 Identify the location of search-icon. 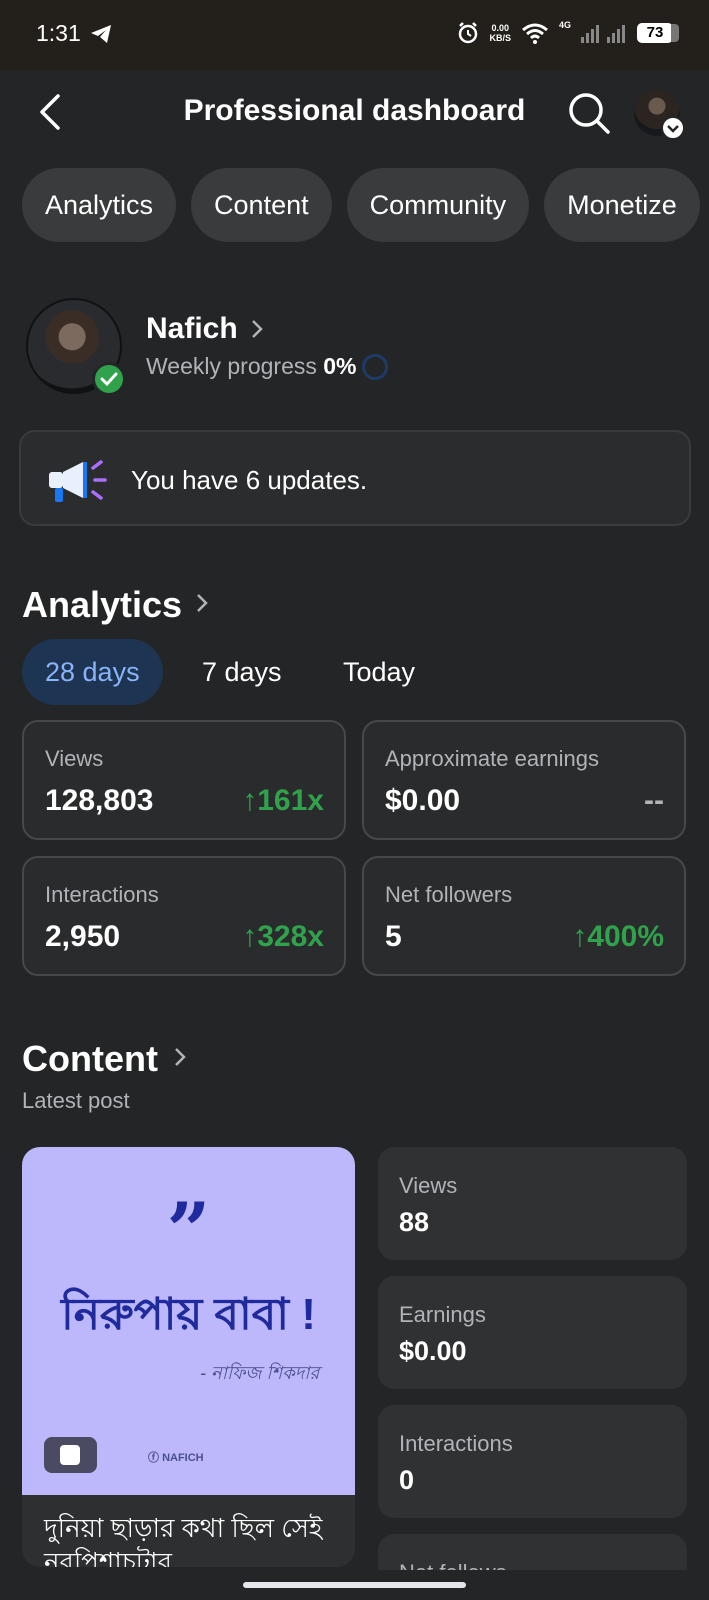
(589, 113).